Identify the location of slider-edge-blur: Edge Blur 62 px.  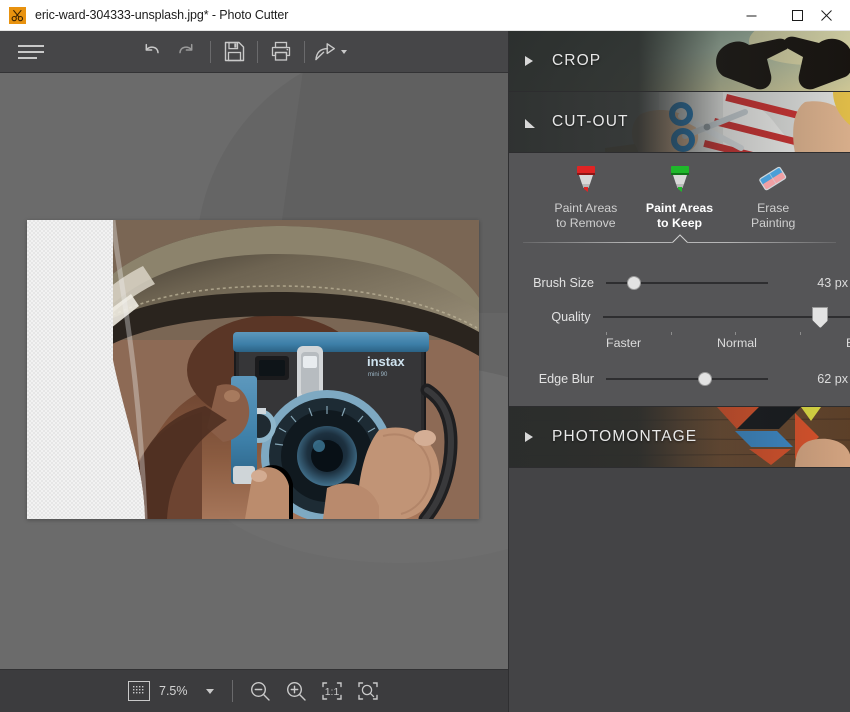
(679, 379).